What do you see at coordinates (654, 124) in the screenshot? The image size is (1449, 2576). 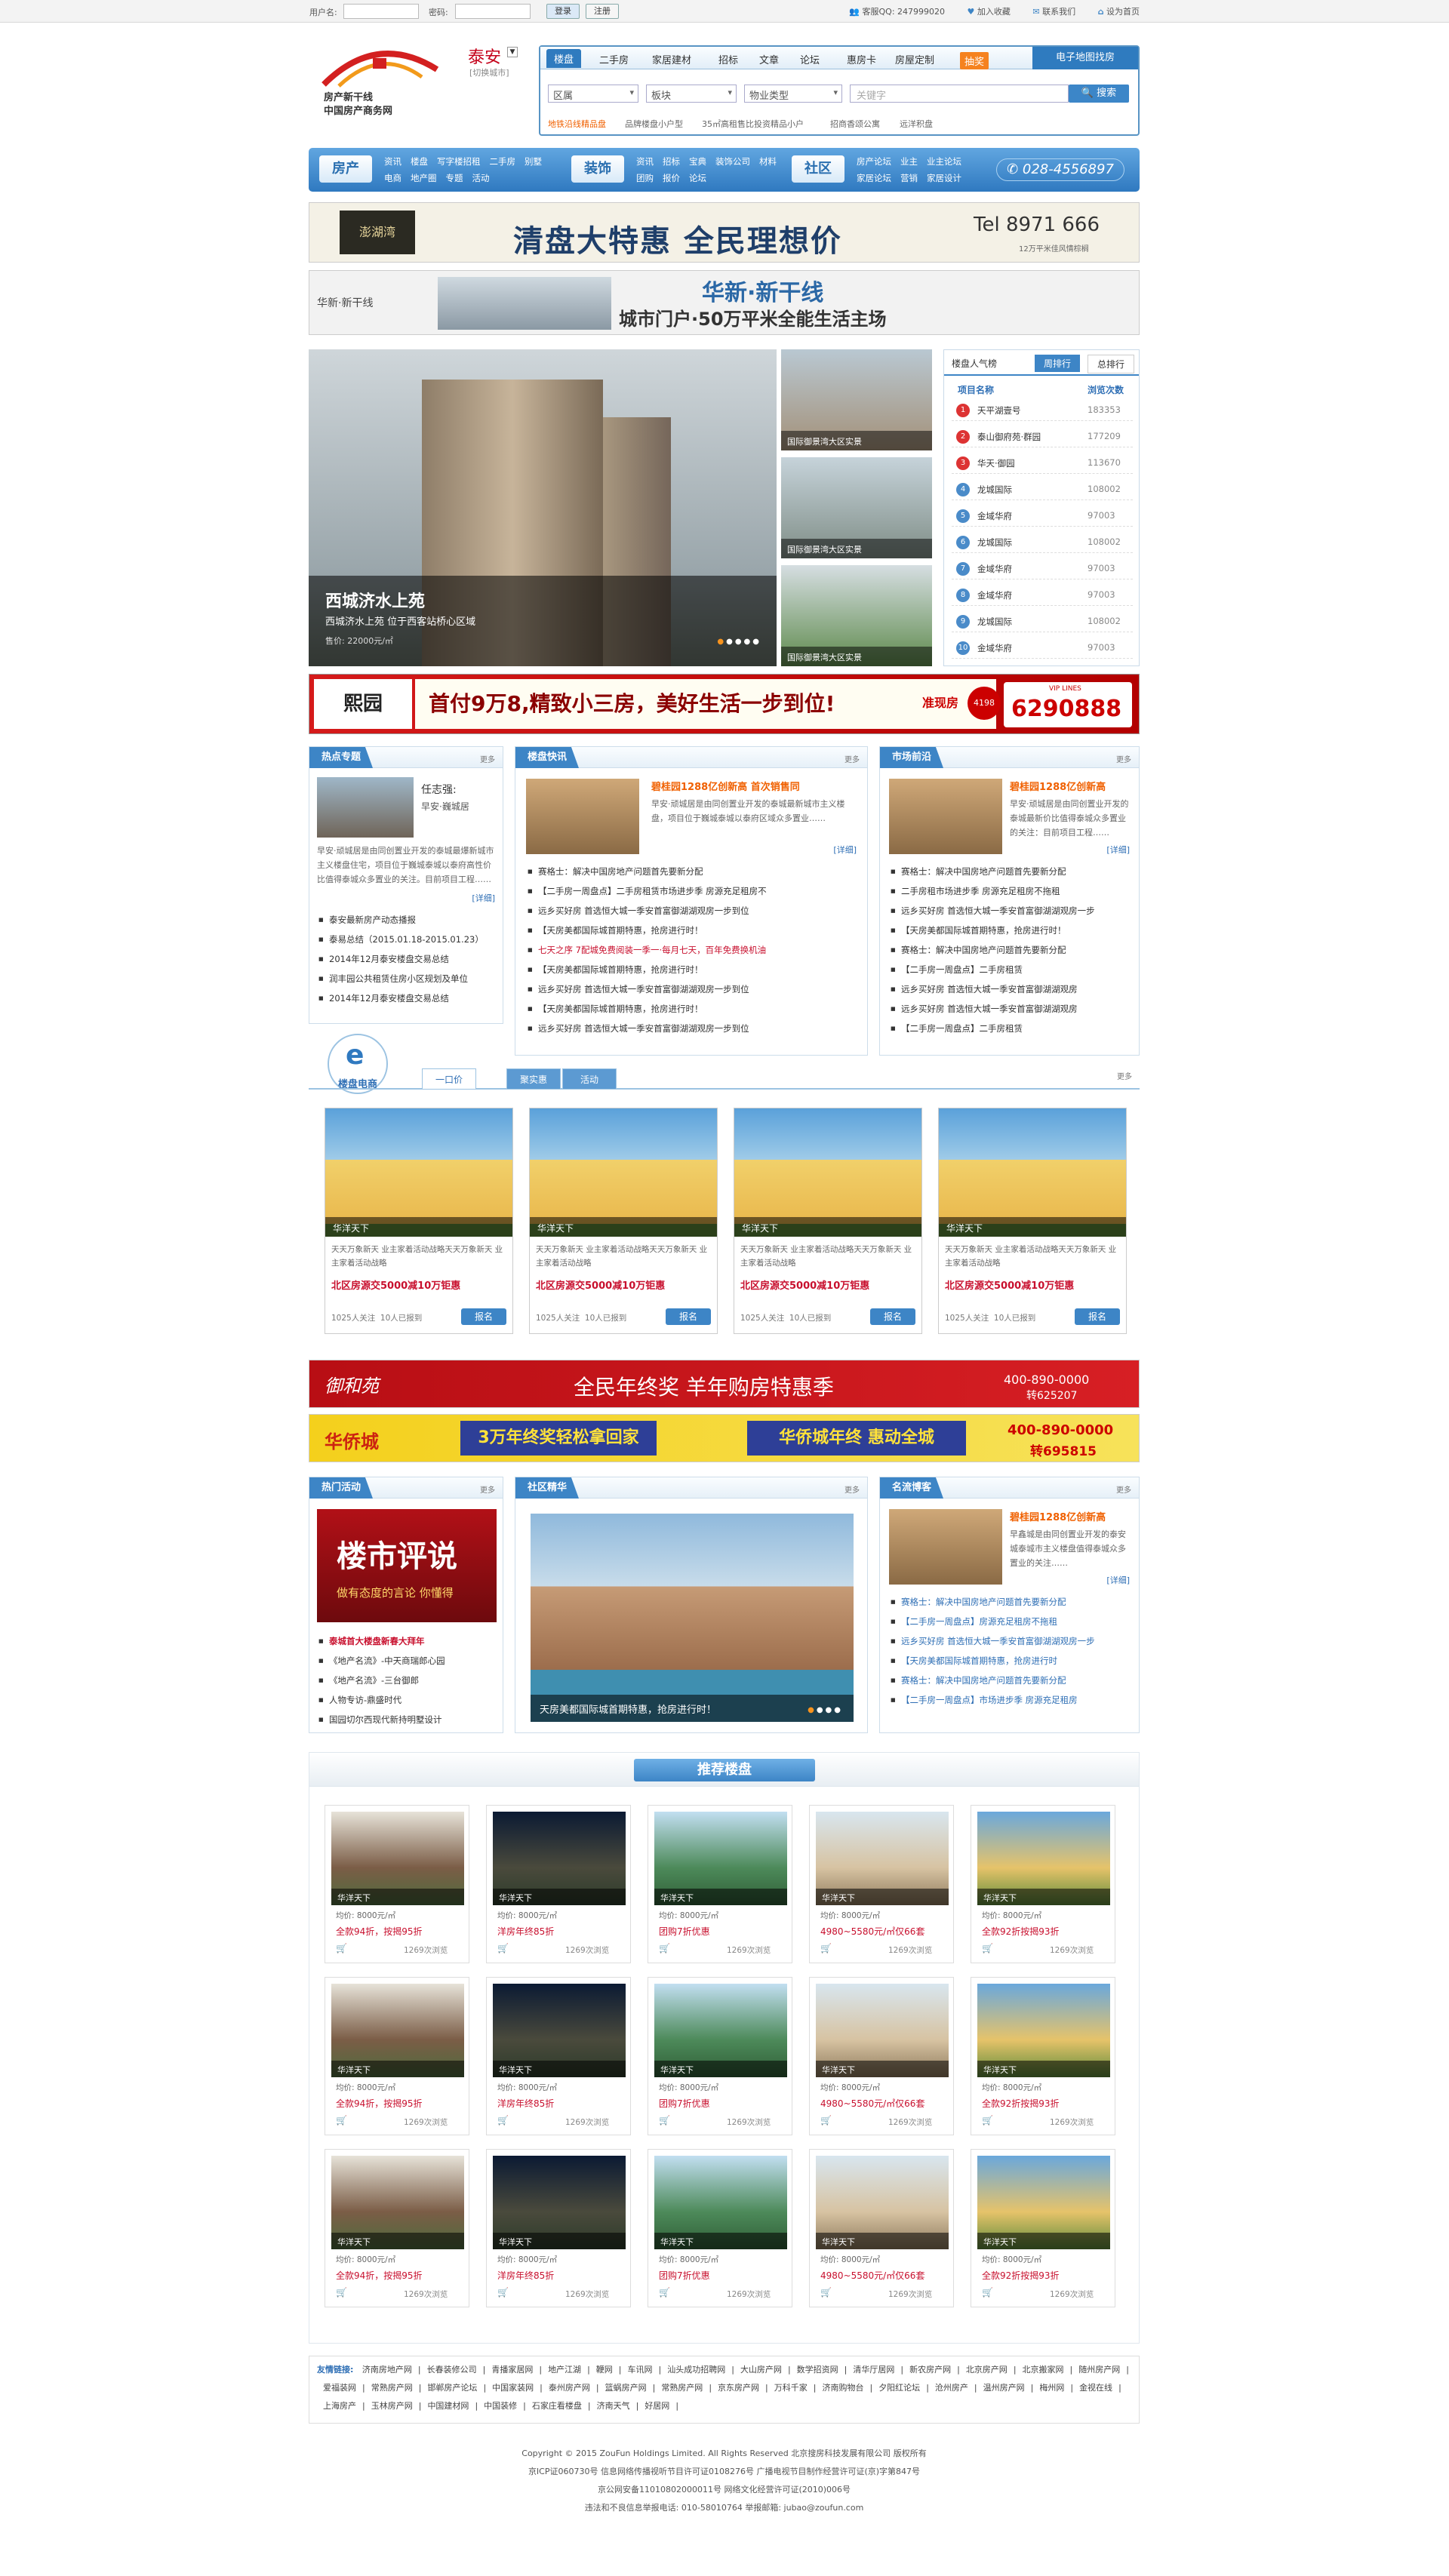 I see `hot-keyword-2: 品牌楼盘小户型` at bounding box center [654, 124].